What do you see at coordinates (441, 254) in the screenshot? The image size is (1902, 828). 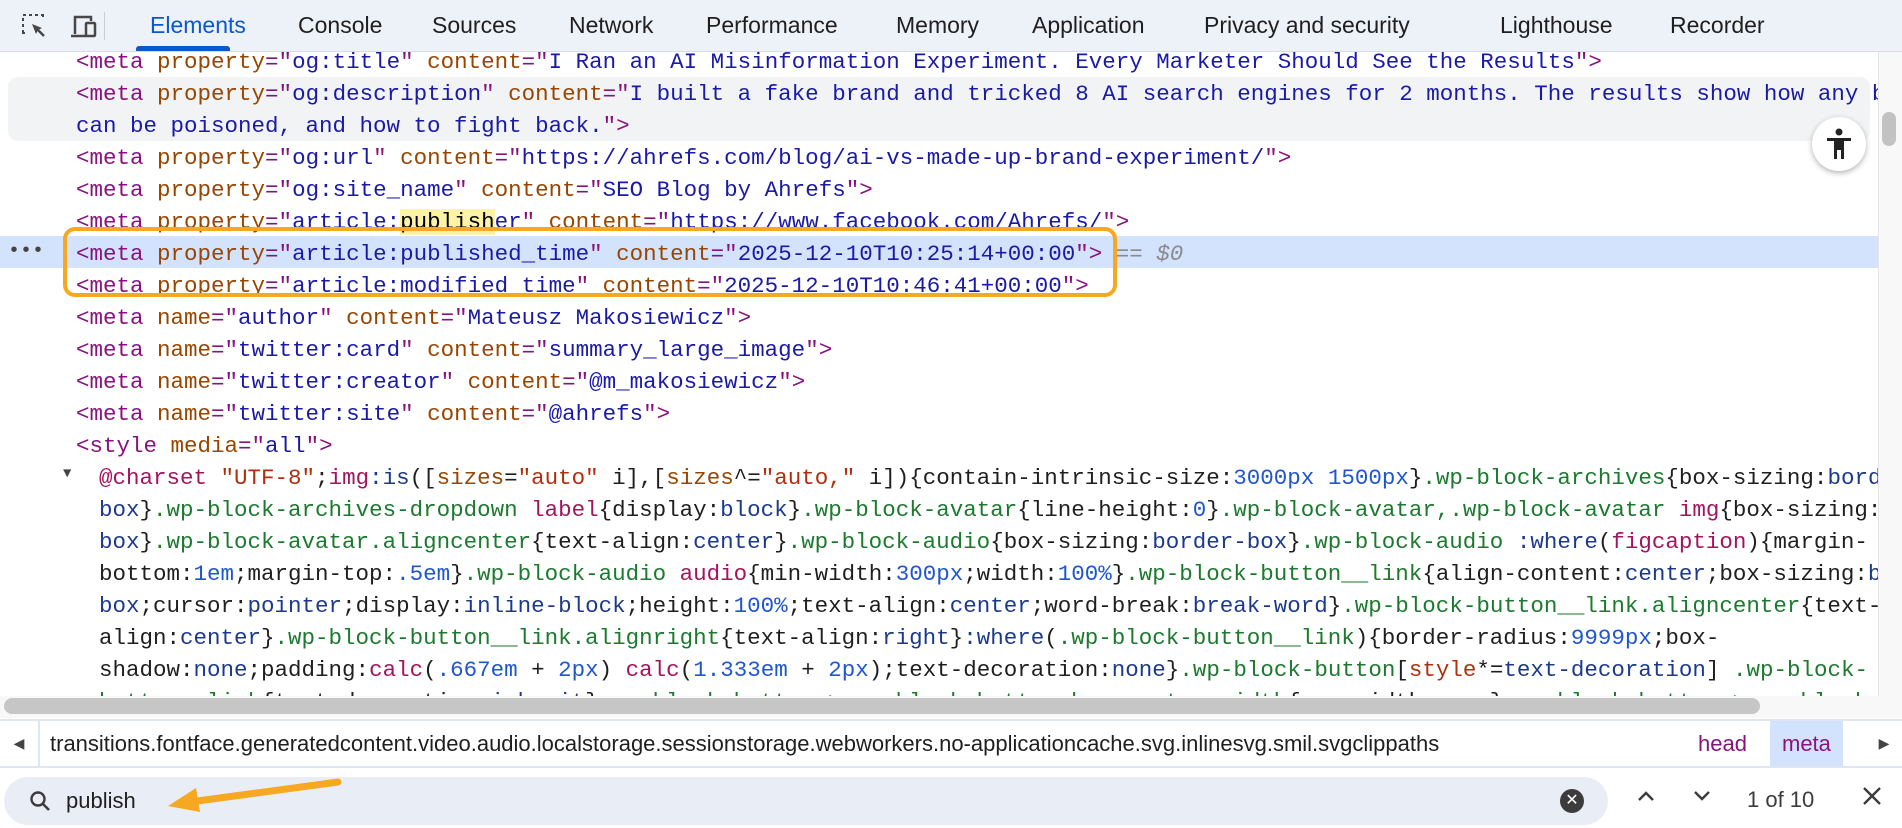 I see `code-token: article:published_time` at bounding box center [441, 254].